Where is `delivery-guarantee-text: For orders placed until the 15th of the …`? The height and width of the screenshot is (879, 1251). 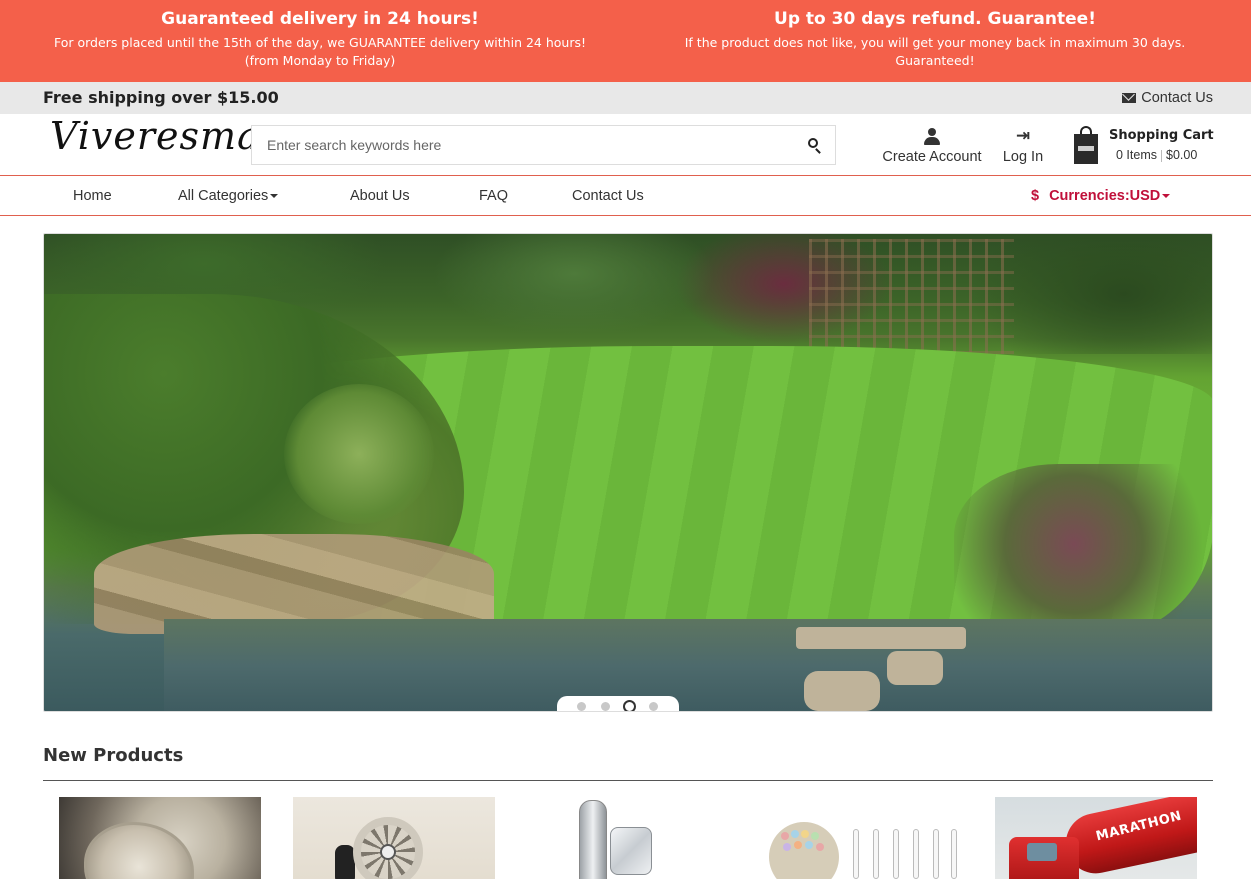 delivery-guarantee-text: For orders placed until the 15th of the … is located at coordinates (319, 51).